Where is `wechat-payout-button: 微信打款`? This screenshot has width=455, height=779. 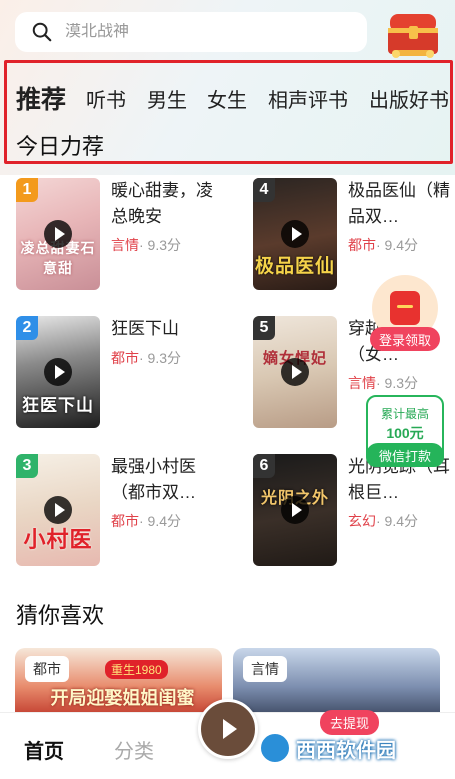 wechat-payout-button: 微信打款 is located at coordinates (405, 455).